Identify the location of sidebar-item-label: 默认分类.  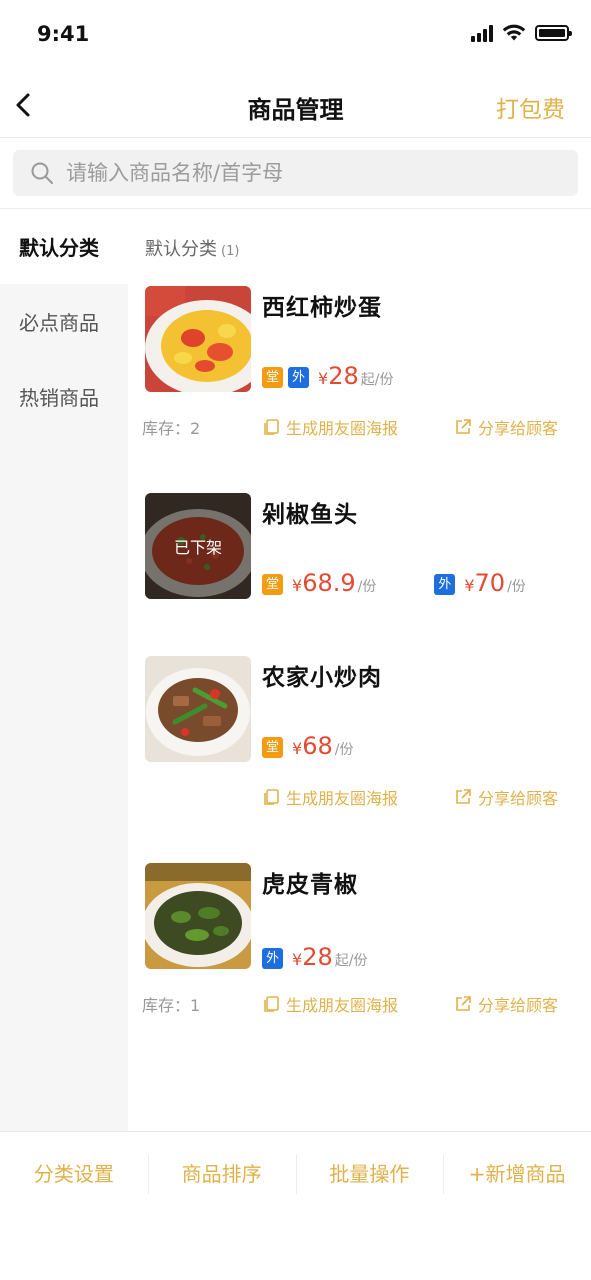
(59, 248).